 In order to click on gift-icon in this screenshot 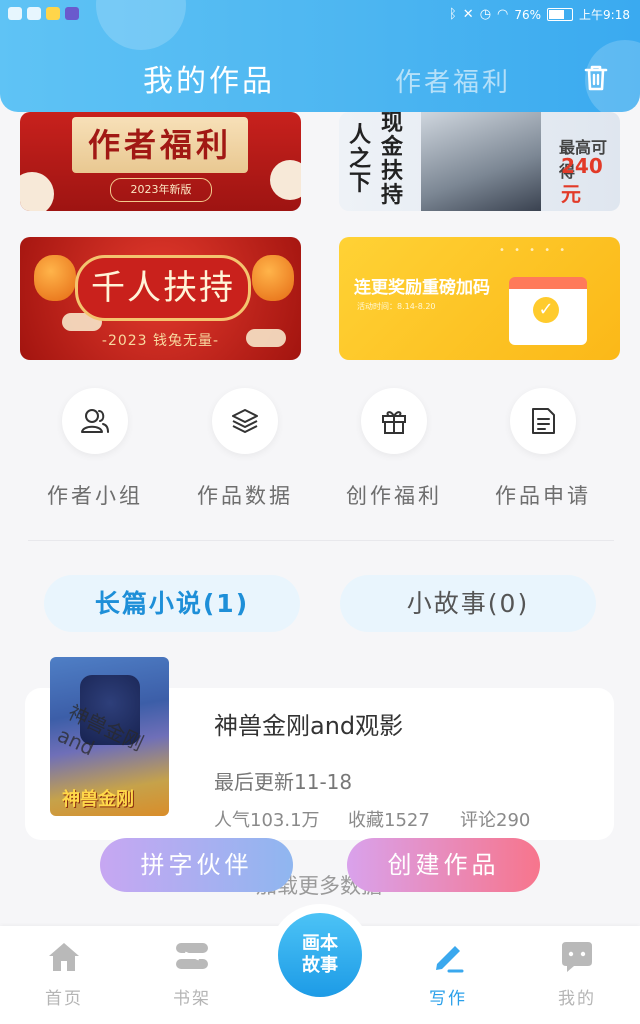, I will do `click(394, 421)`.